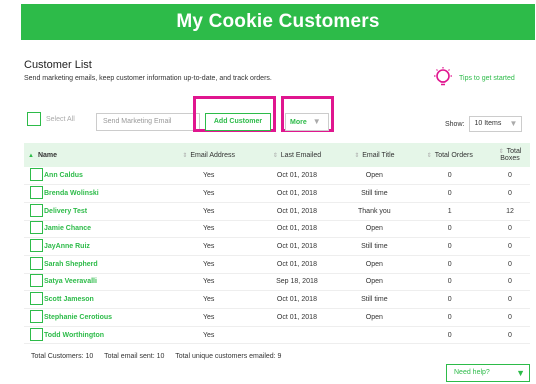  Describe the element at coordinates (103, 282) in the screenshot. I see `customer-name-link: Satya Veeravalli` at that location.